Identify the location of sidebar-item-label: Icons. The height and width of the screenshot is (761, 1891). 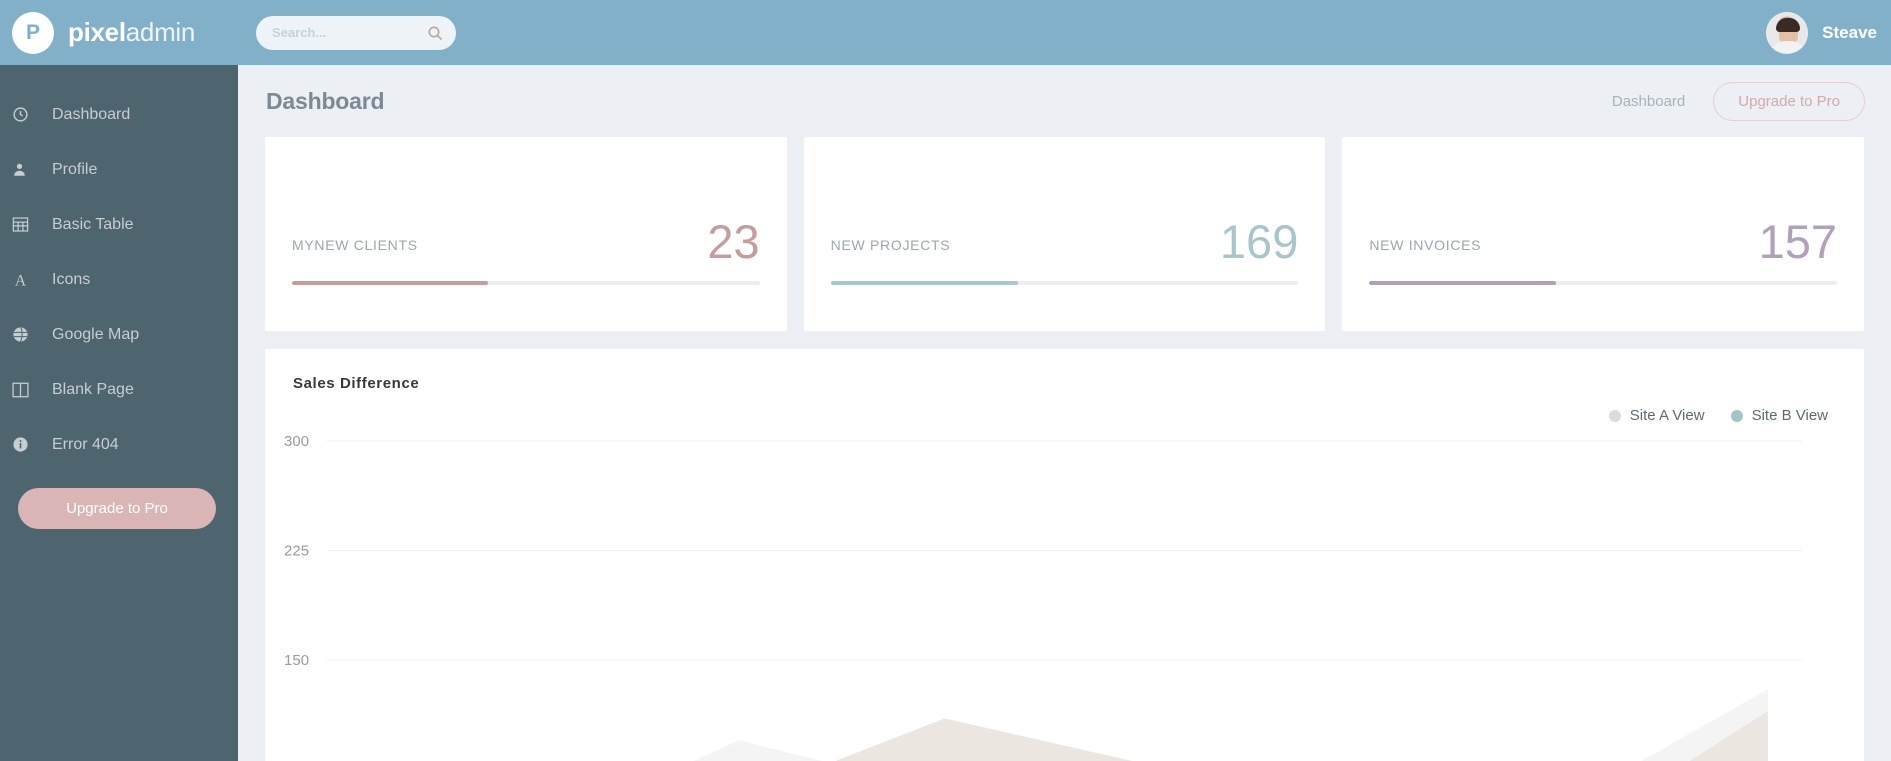
(71, 279).